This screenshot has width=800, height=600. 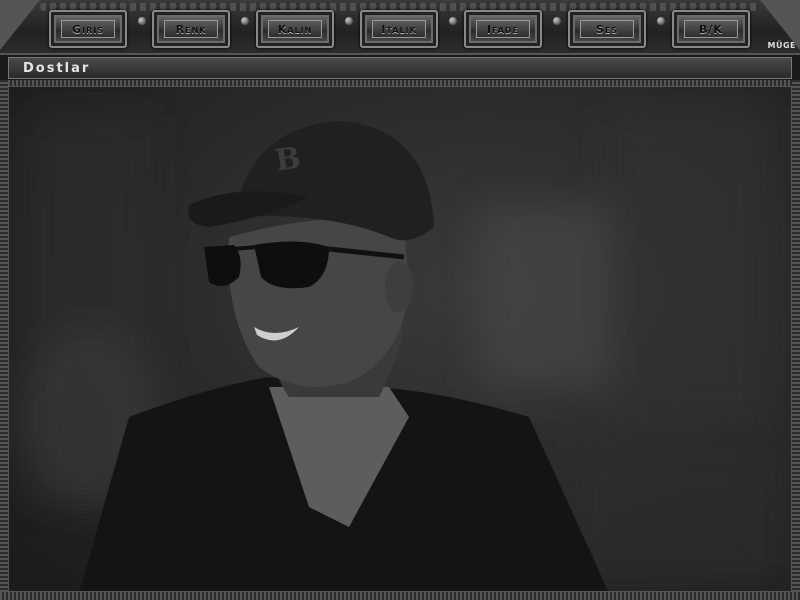 I want to click on bk-button: B/K, so click(x=711, y=29).